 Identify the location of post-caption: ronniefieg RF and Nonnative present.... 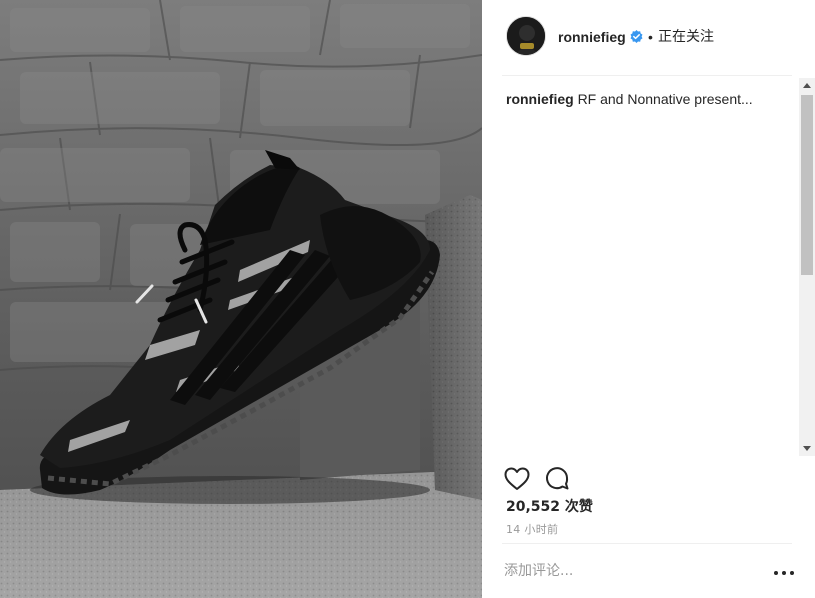
(651, 99).